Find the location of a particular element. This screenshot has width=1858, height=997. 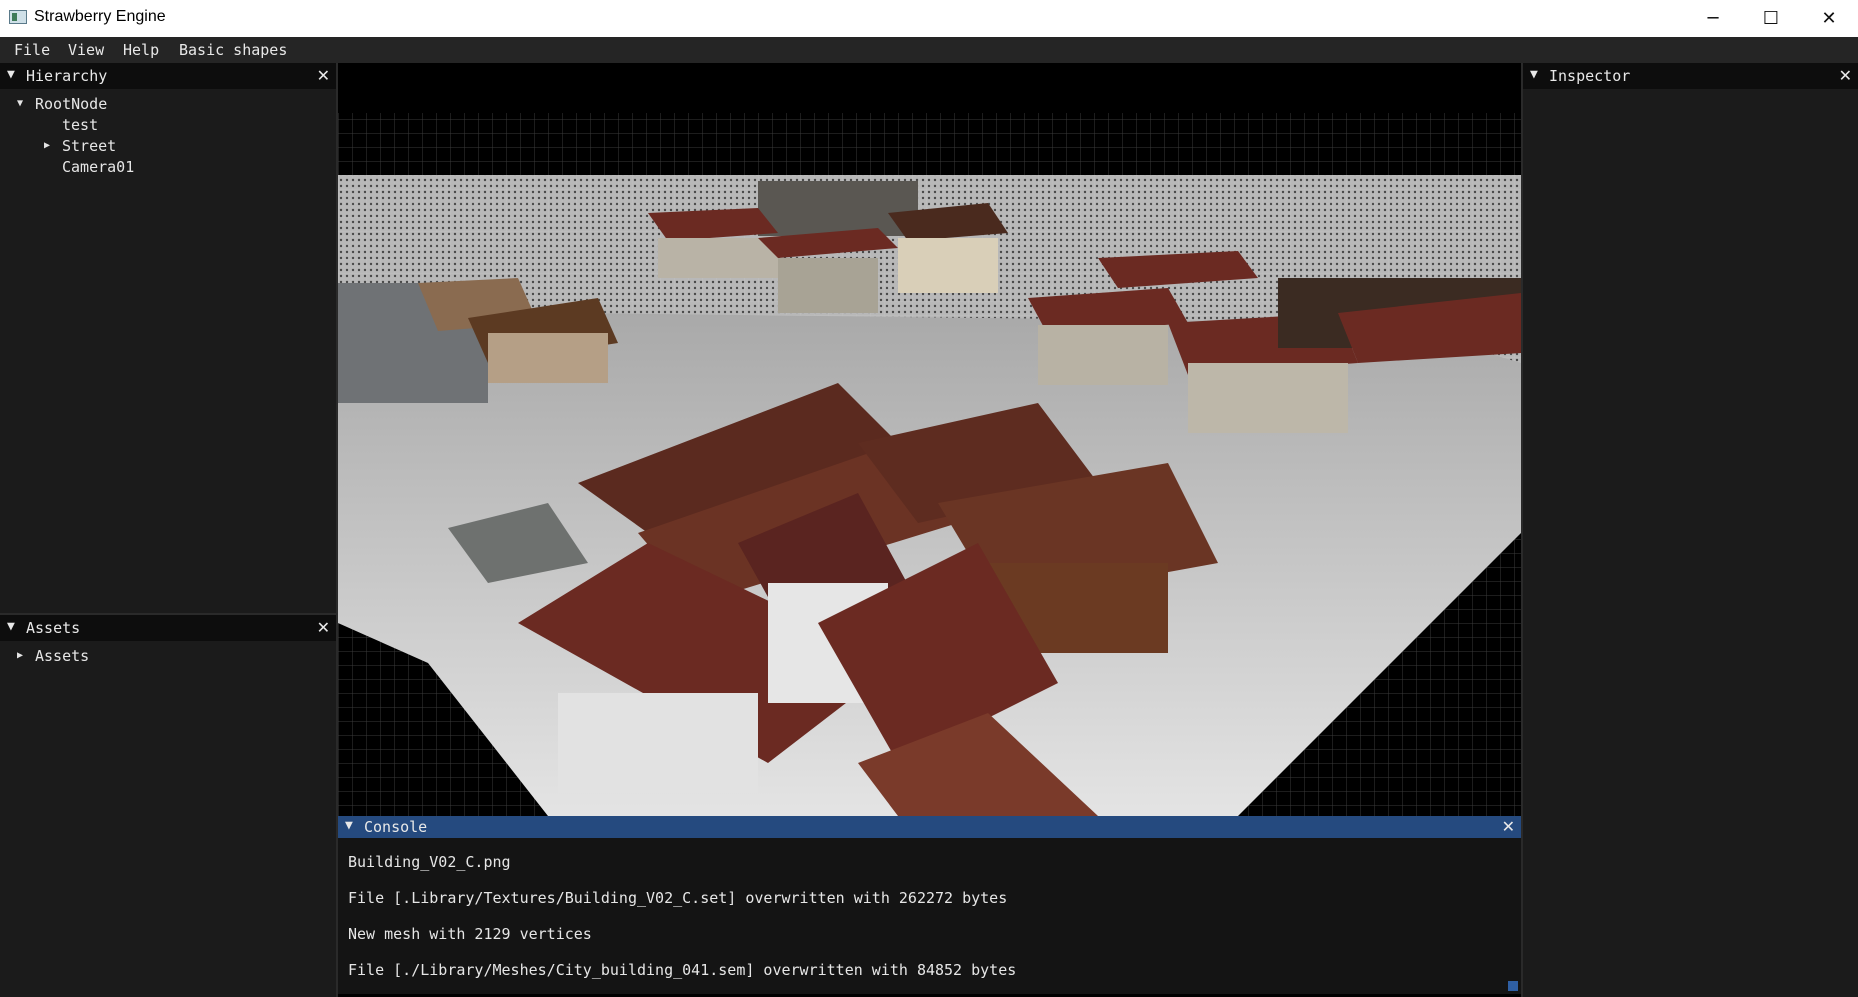

tree-node-camera01: Camera01 is located at coordinates (98, 167).